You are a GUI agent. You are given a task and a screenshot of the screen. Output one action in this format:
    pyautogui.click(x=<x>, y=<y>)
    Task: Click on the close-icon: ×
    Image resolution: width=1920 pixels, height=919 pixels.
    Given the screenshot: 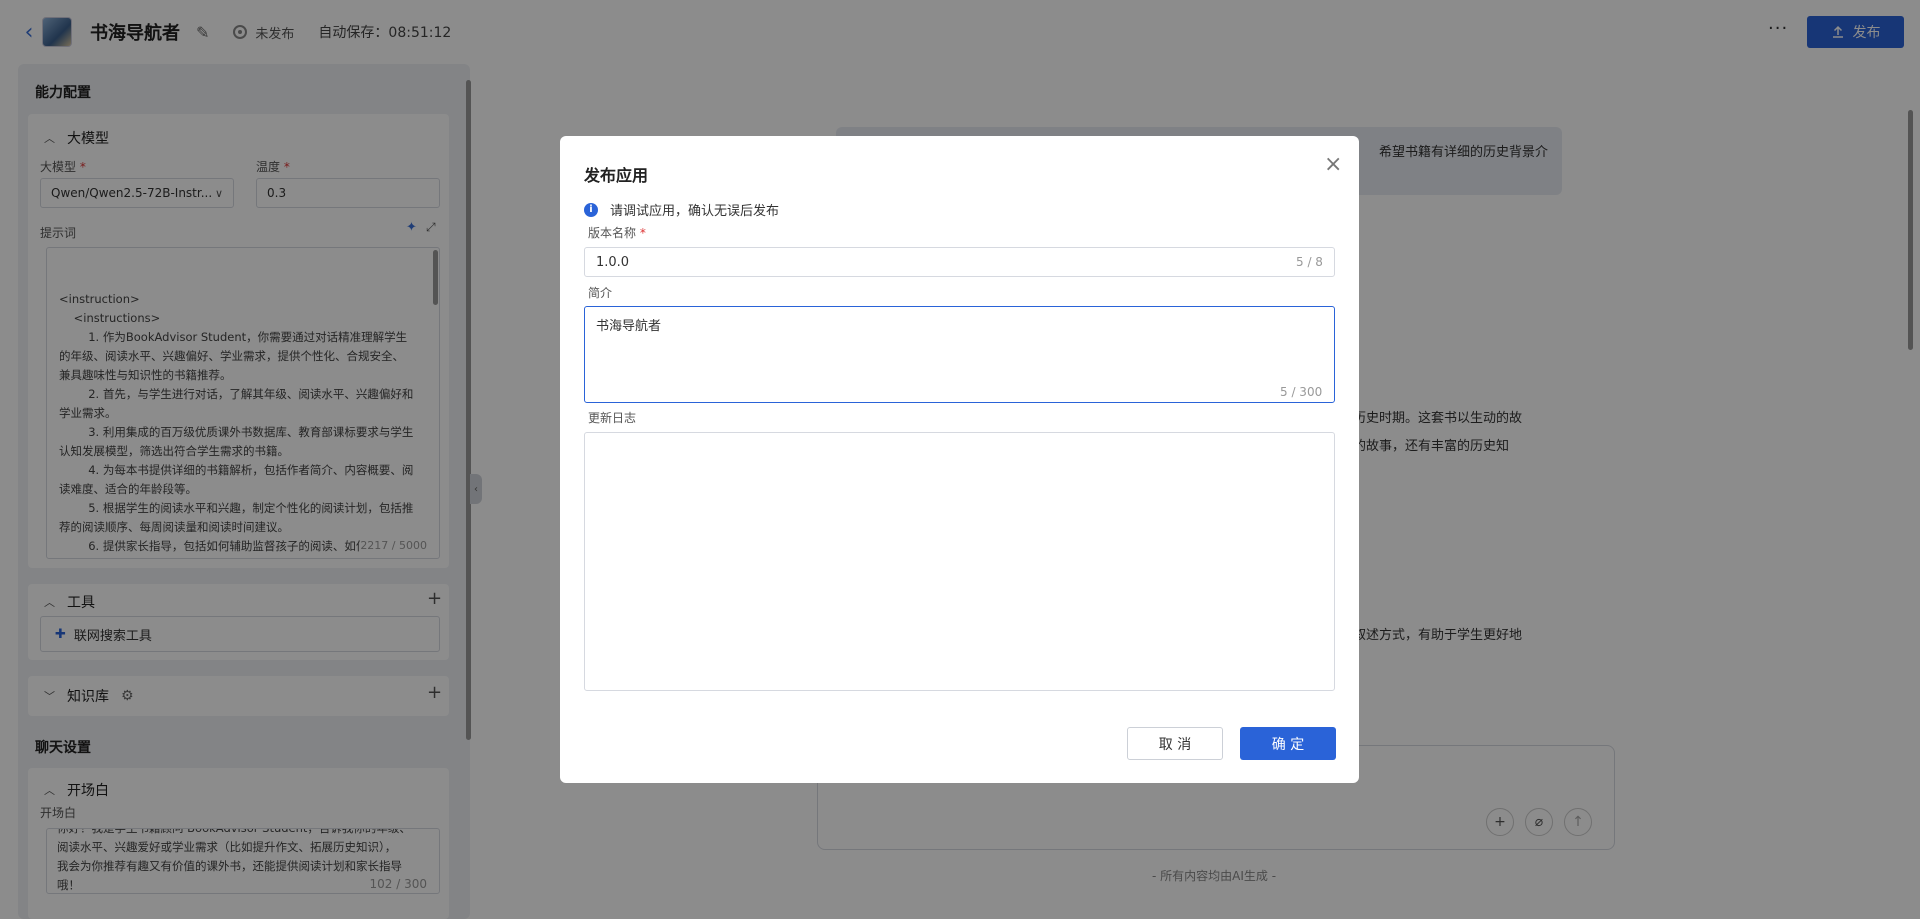 What is the action you would take?
    pyautogui.click(x=1333, y=164)
    